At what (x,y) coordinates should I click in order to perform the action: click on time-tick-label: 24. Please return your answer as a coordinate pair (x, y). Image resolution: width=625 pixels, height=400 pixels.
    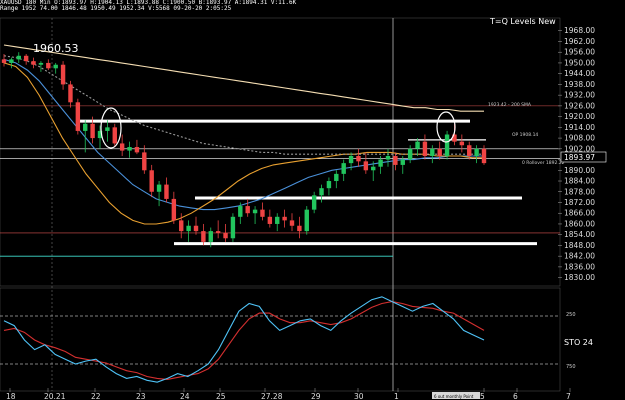
    Looking at the image, I should click on (185, 396).